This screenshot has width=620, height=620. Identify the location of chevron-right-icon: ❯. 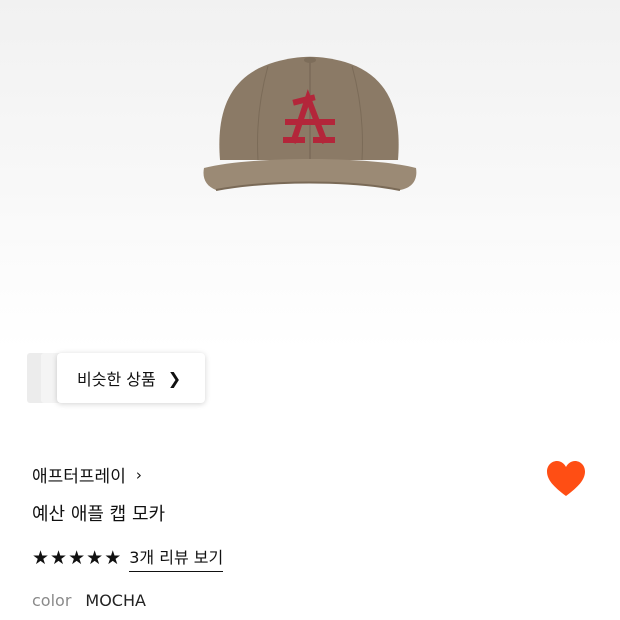
(174, 378).